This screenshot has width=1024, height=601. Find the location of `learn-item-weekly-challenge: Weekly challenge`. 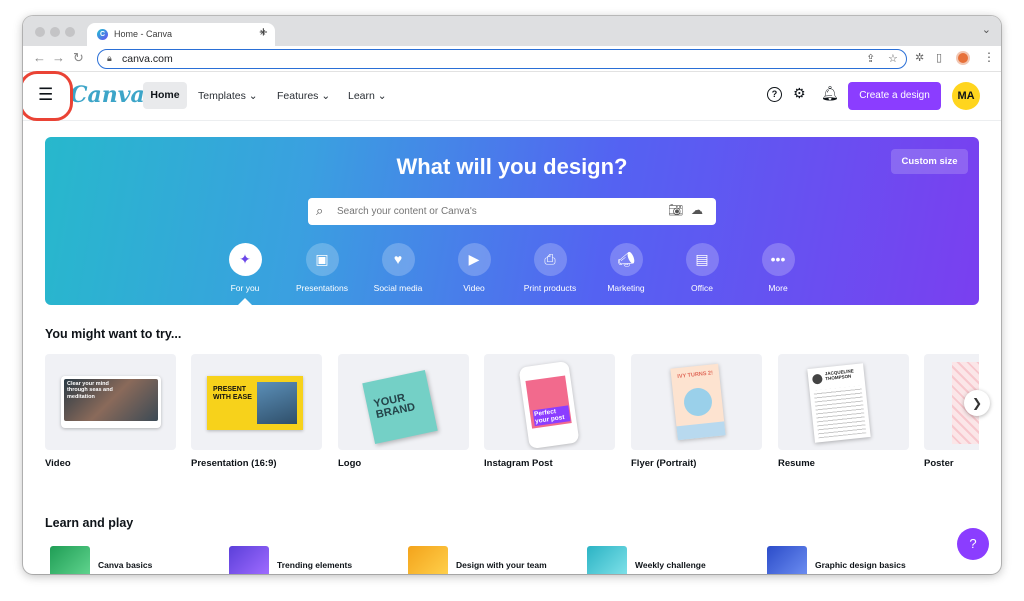

learn-item-weekly-challenge: Weekly challenge is located at coordinates (657, 560).